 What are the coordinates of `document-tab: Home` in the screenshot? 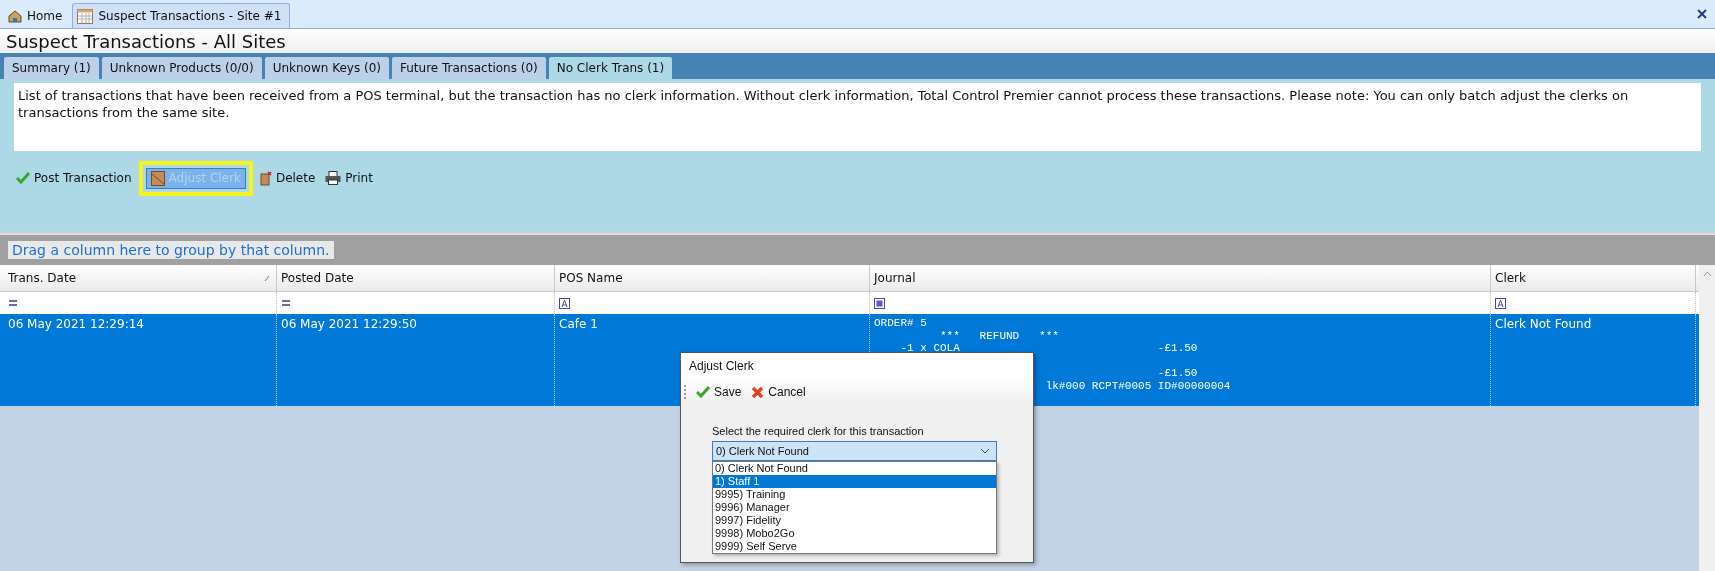 It's located at (37, 16).